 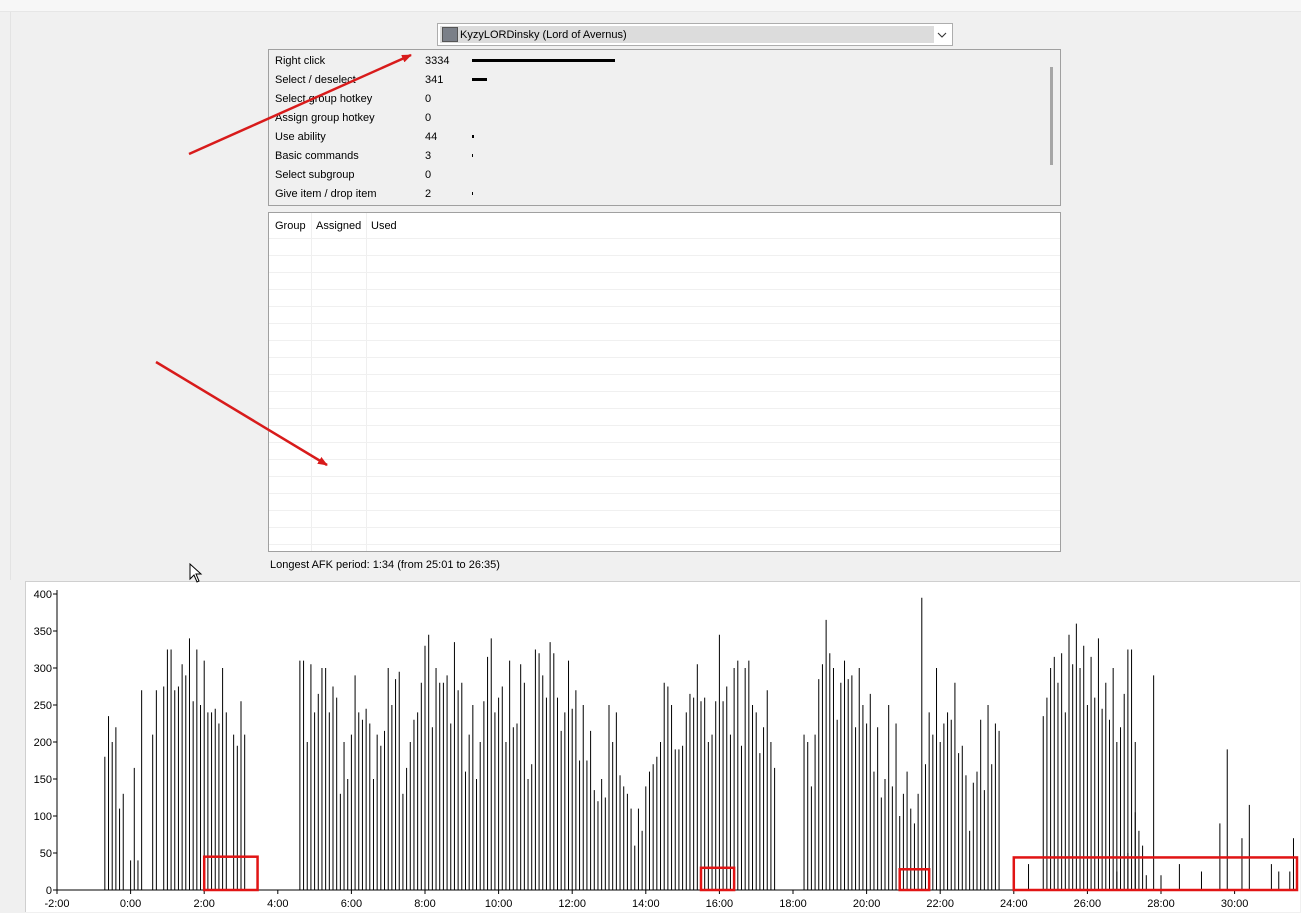 What do you see at coordinates (43, 669) in the screenshot?
I see `y-tick-label: 300` at bounding box center [43, 669].